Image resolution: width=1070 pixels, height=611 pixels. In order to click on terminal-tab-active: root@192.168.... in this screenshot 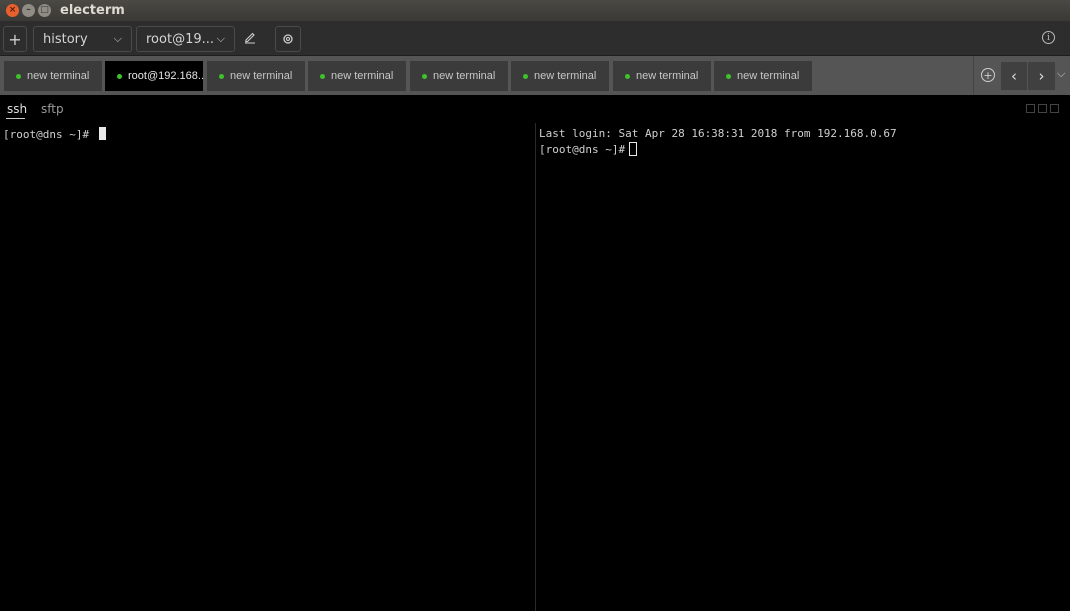, I will do `click(154, 76)`.